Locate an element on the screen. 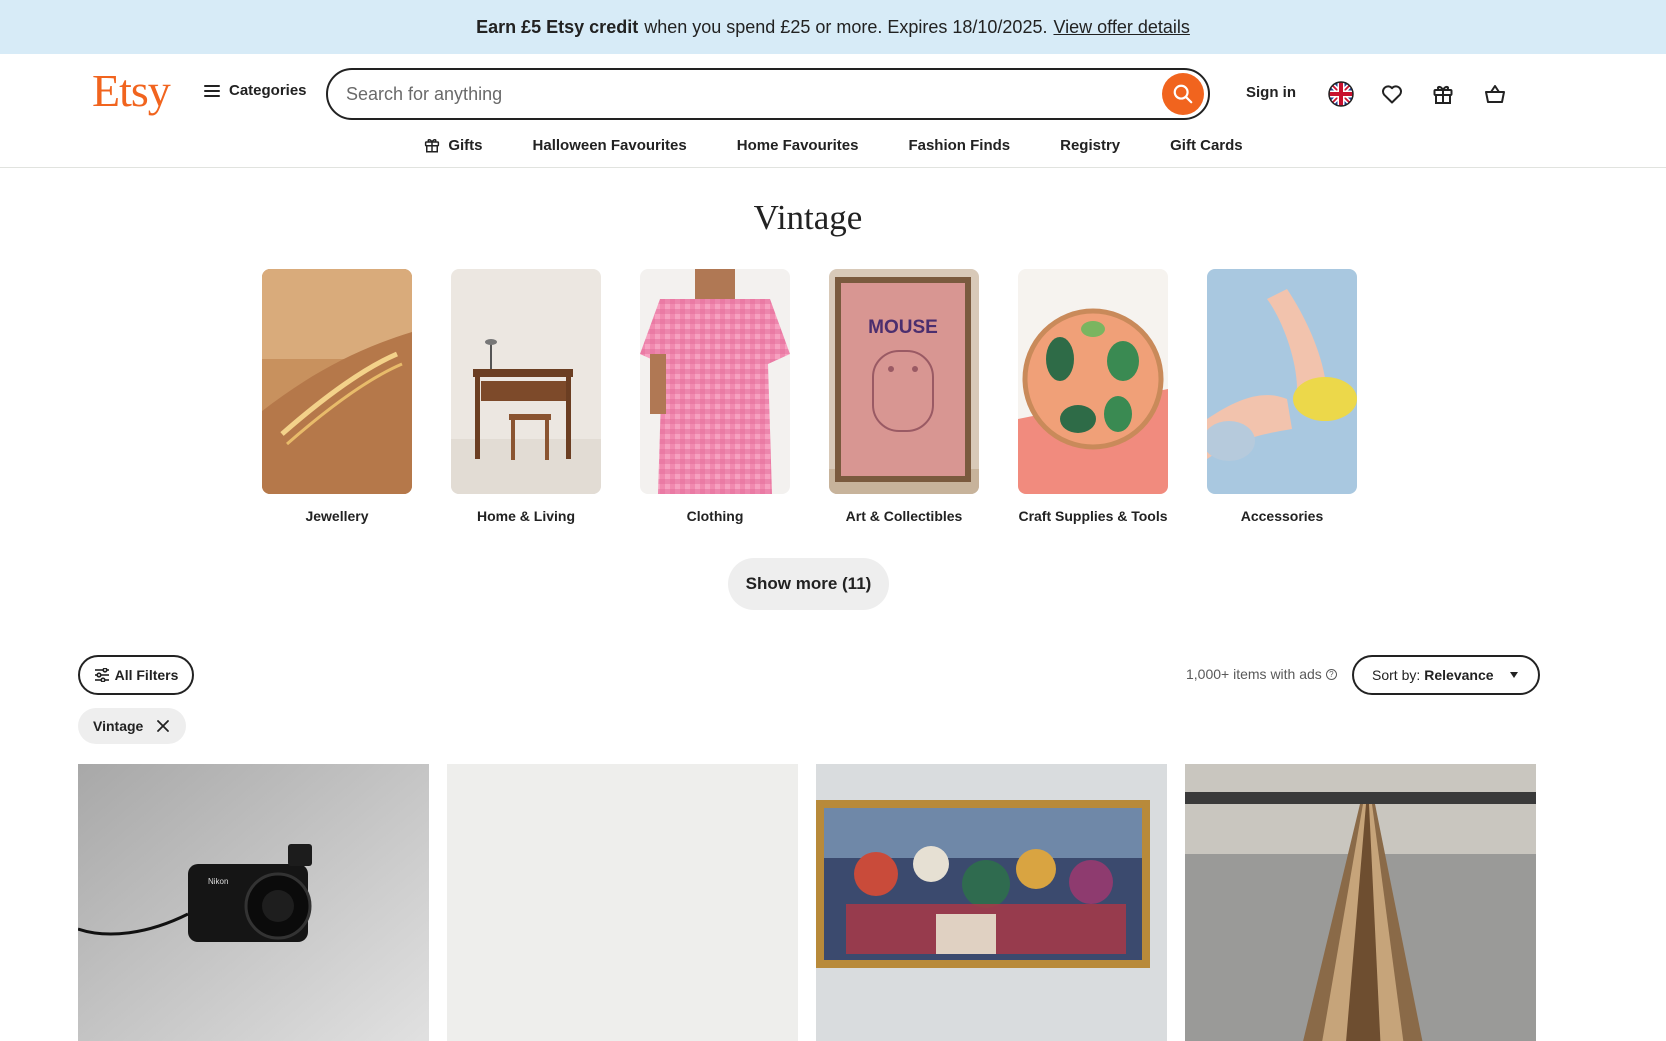 The width and height of the screenshot is (1666, 1041). search-input is located at coordinates (736, 94).